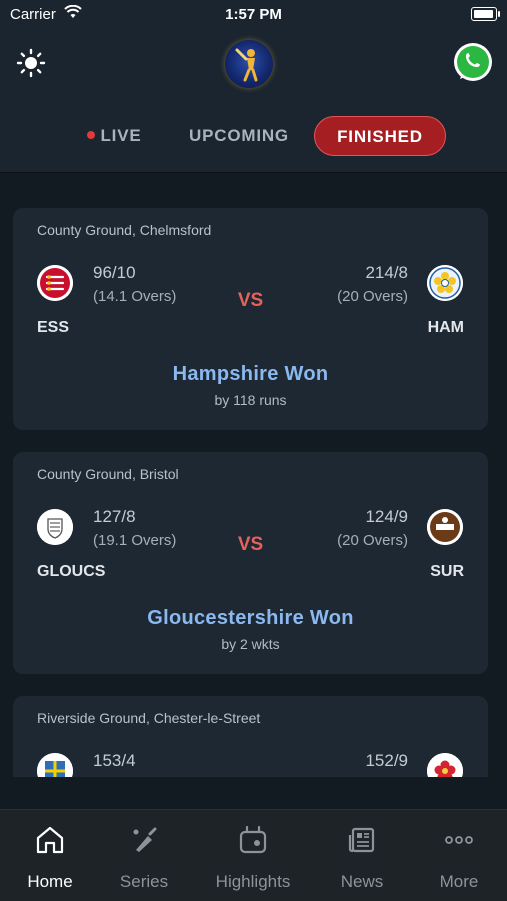 Image resolution: width=507 pixels, height=901 pixels. I want to click on tab-live-label: LIVE, so click(121, 135).